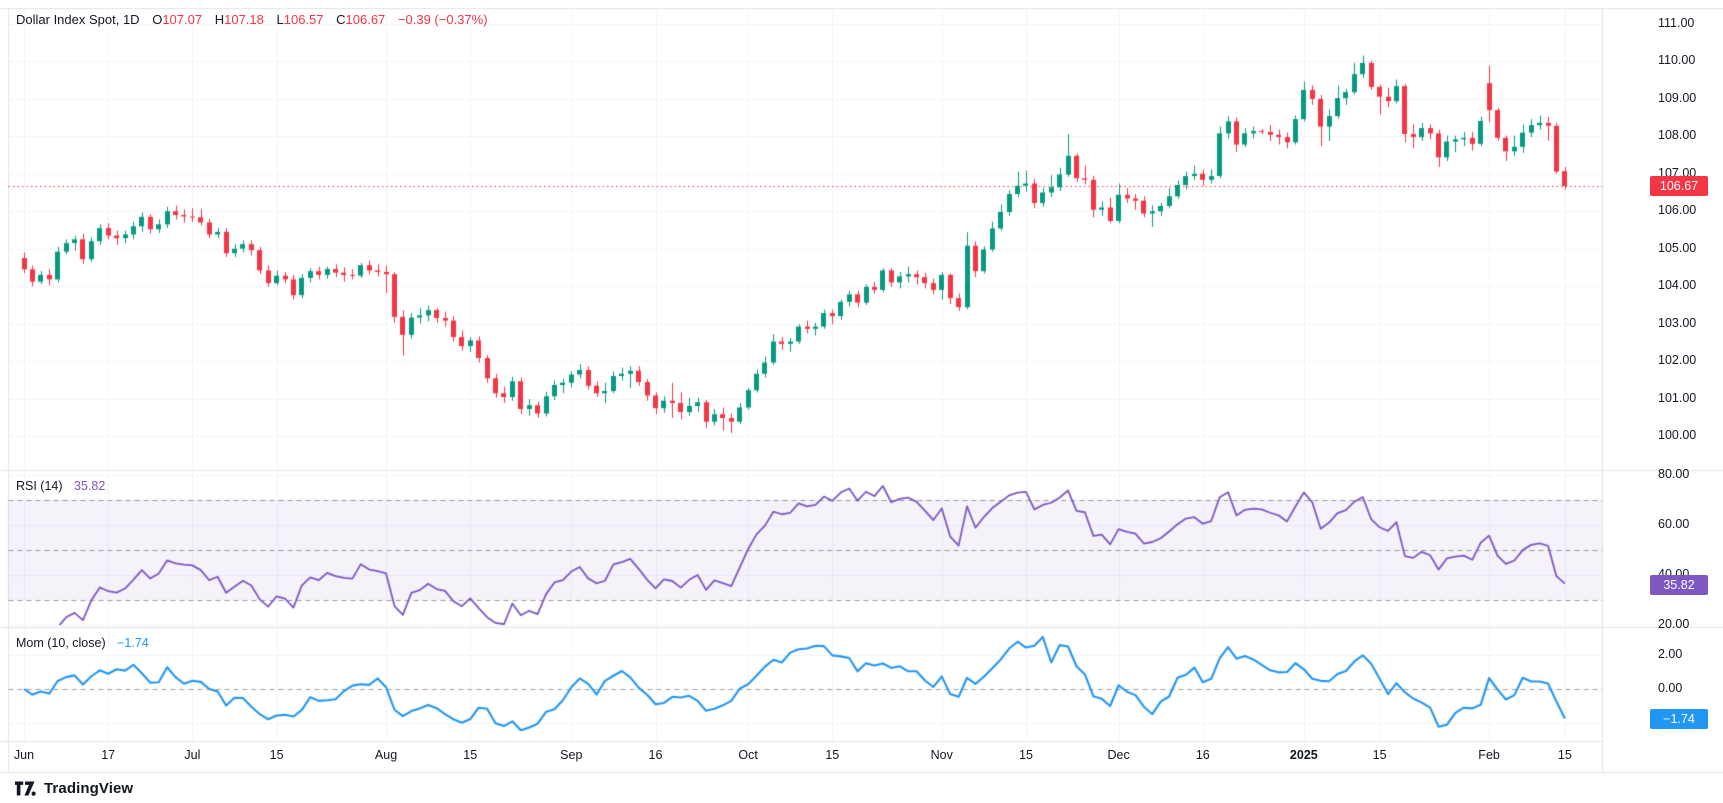 This screenshot has height=803, width=1723. What do you see at coordinates (941, 755) in the screenshot?
I see `time-axis-tick: Nov` at bounding box center [941, 755].